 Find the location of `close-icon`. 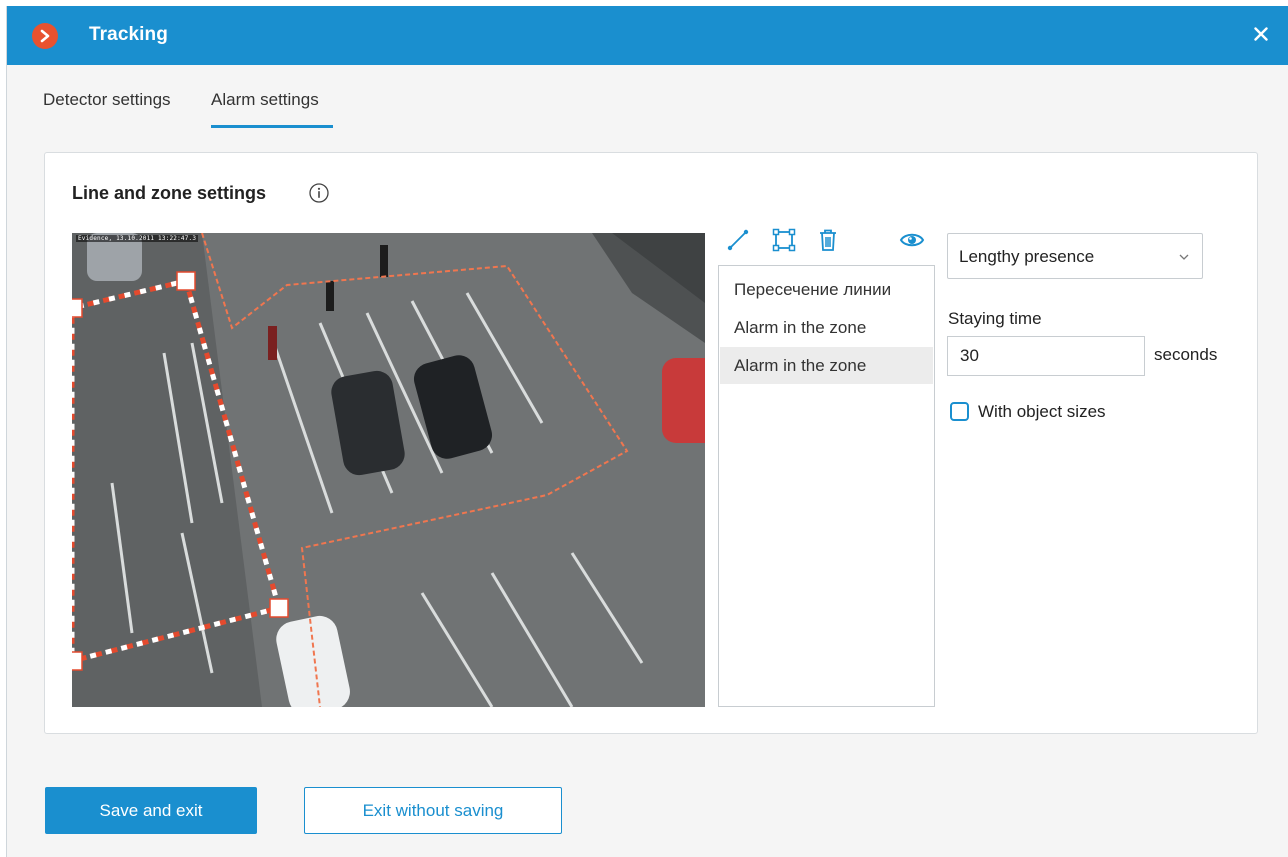

close-icon is located at coordinates (1261, 34).